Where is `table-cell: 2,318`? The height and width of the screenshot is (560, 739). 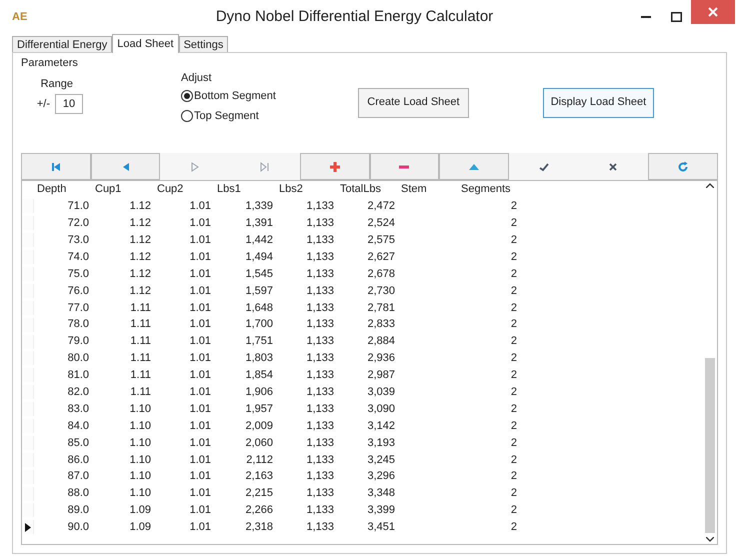 table-cell: 2,318 is located at coordinates (259, 527).